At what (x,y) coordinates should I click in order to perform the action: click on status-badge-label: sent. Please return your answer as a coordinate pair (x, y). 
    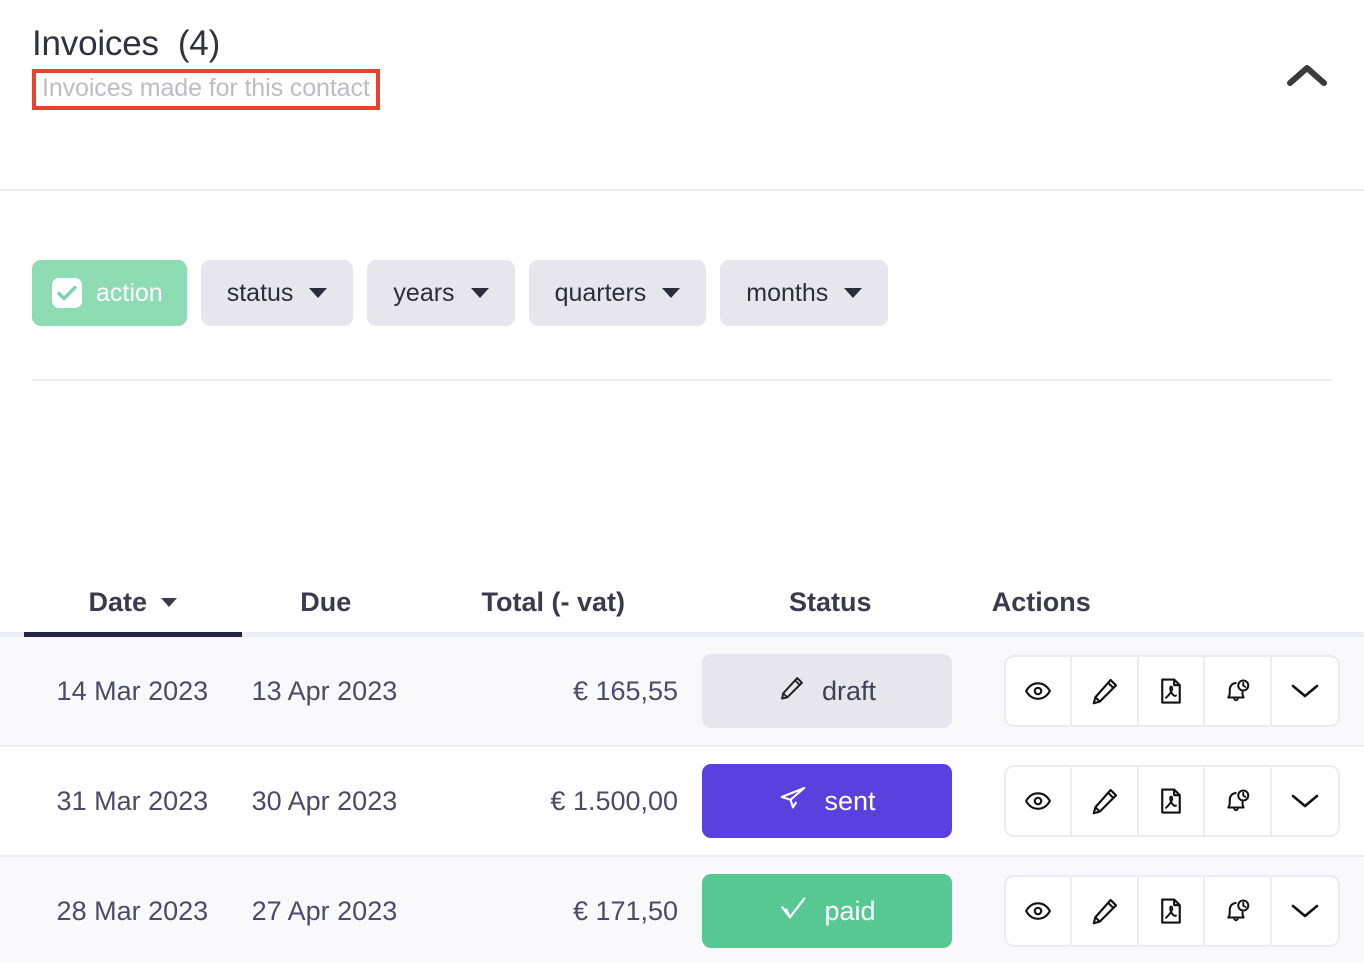
    Looking at the image, I should click on (850, 800).